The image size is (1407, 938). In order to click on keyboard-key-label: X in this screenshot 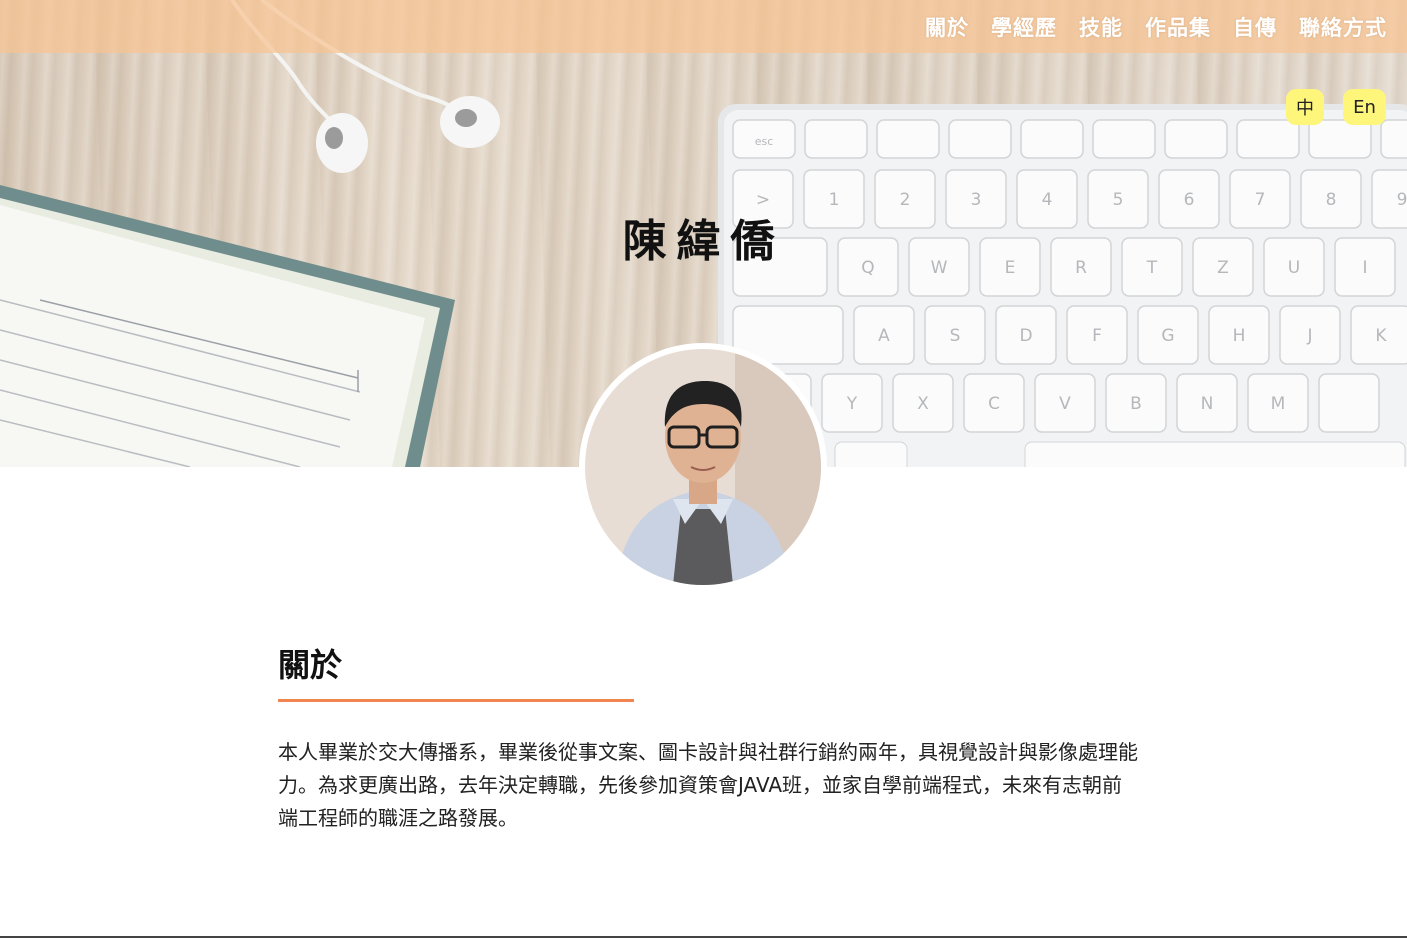, I will do `click(923, 404)`.